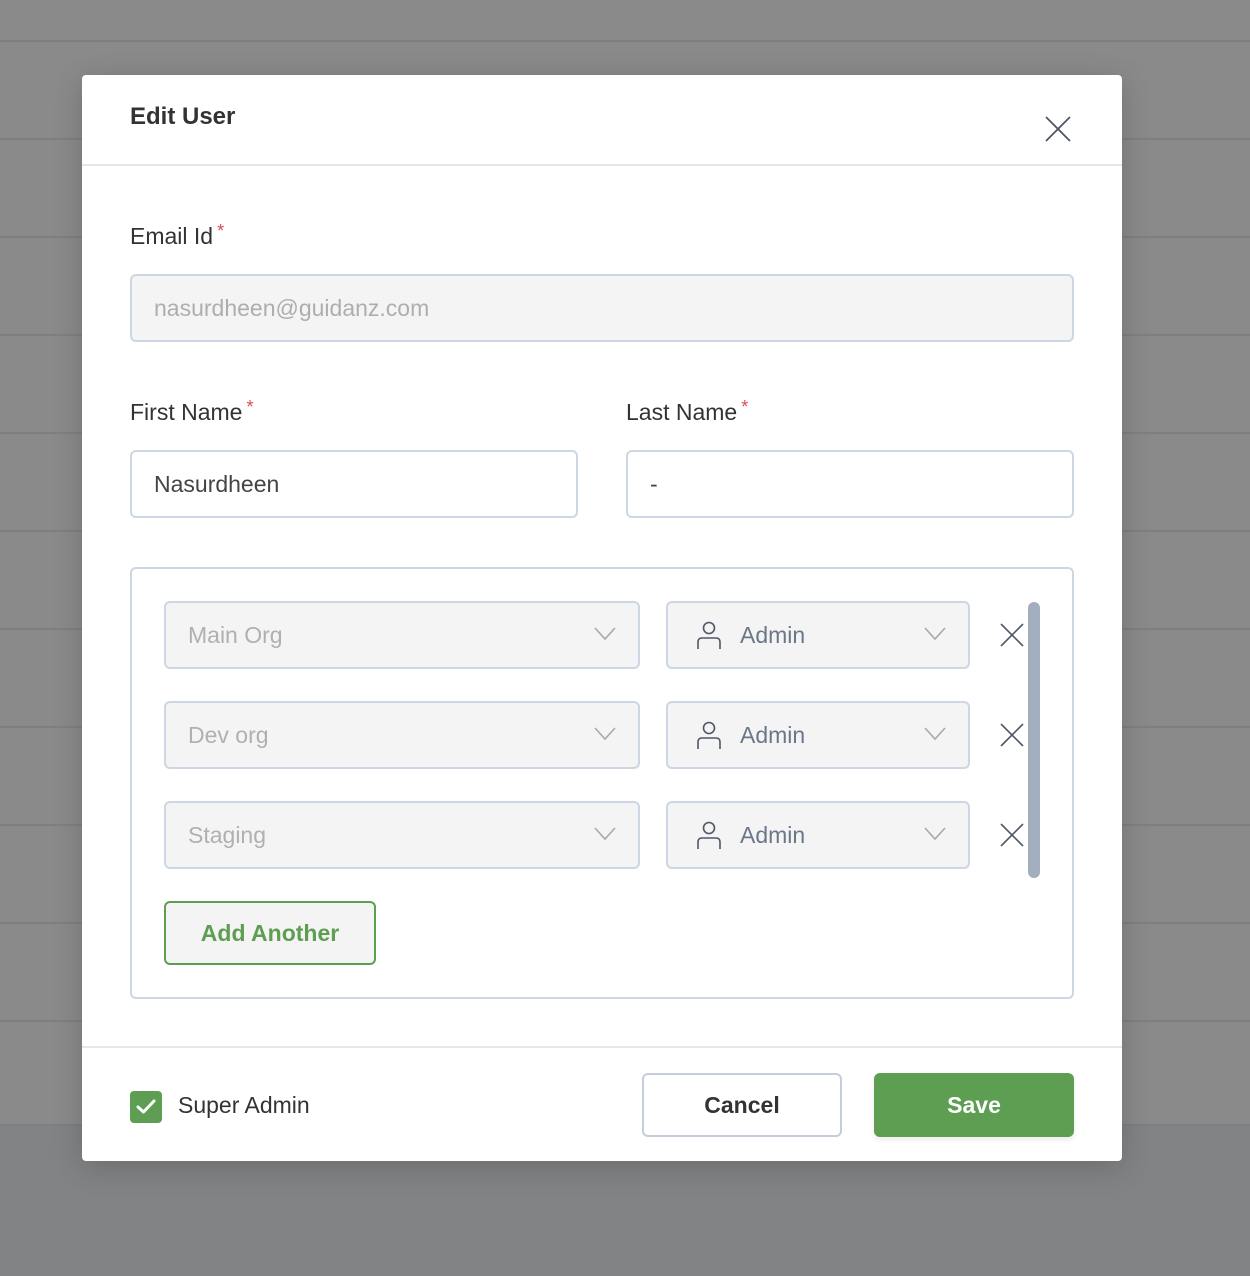 The image size is (1250, 1276). What do you see at coordinates (228, 734) in the screenshot?
I see `org-select-value: Dev org` at bounding box center [228, 734].